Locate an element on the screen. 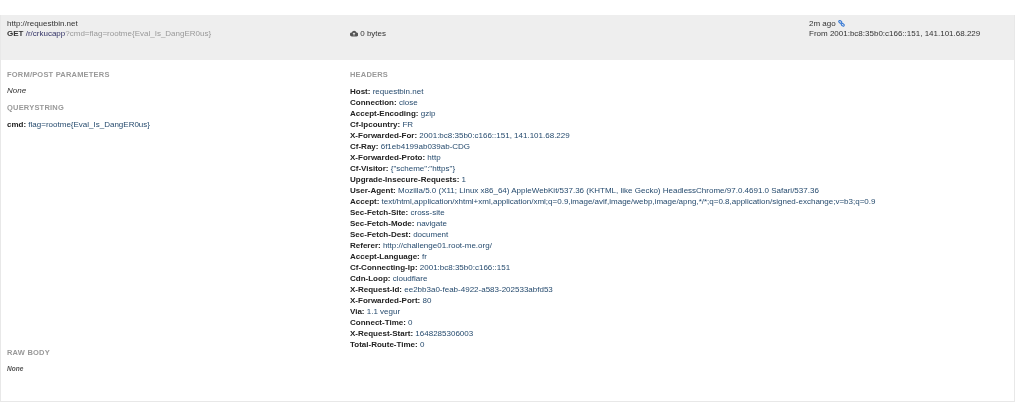 The image size is (1023, 413). header-row-text: Accept-Language: fr is located at coordinates (389, 256).